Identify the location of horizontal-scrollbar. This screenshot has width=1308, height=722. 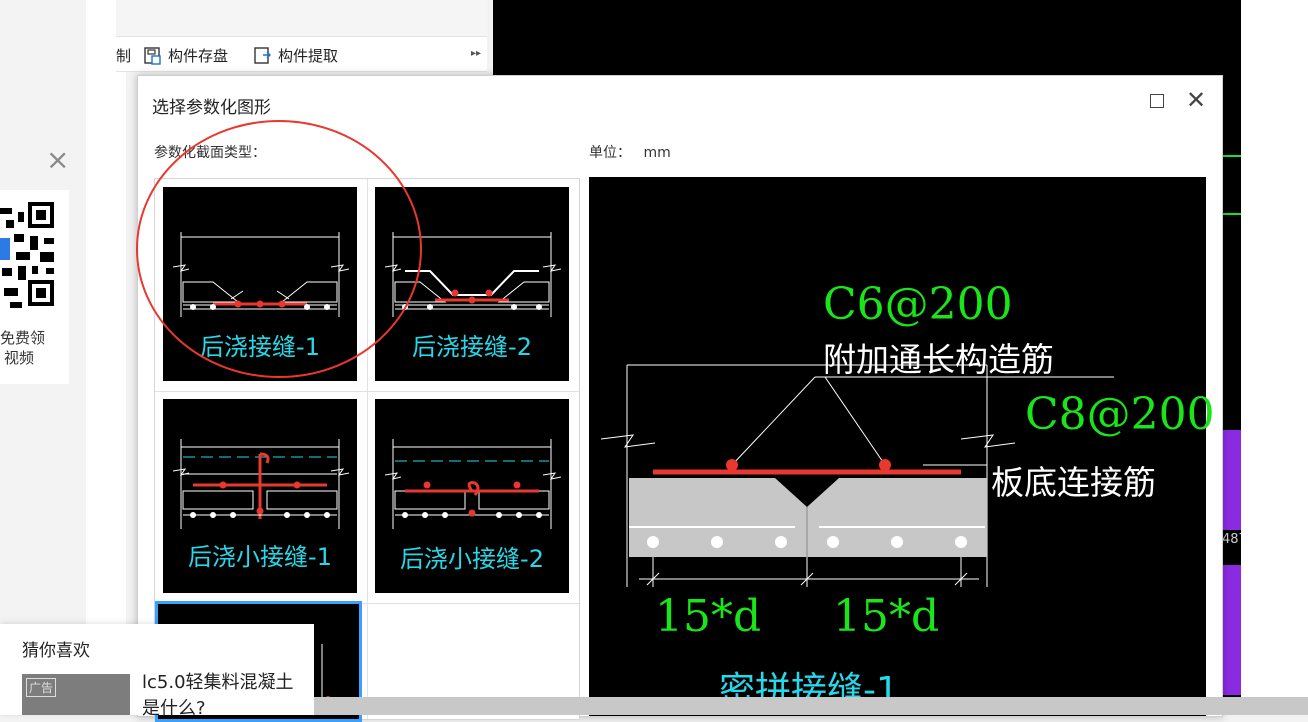
(811, 706).